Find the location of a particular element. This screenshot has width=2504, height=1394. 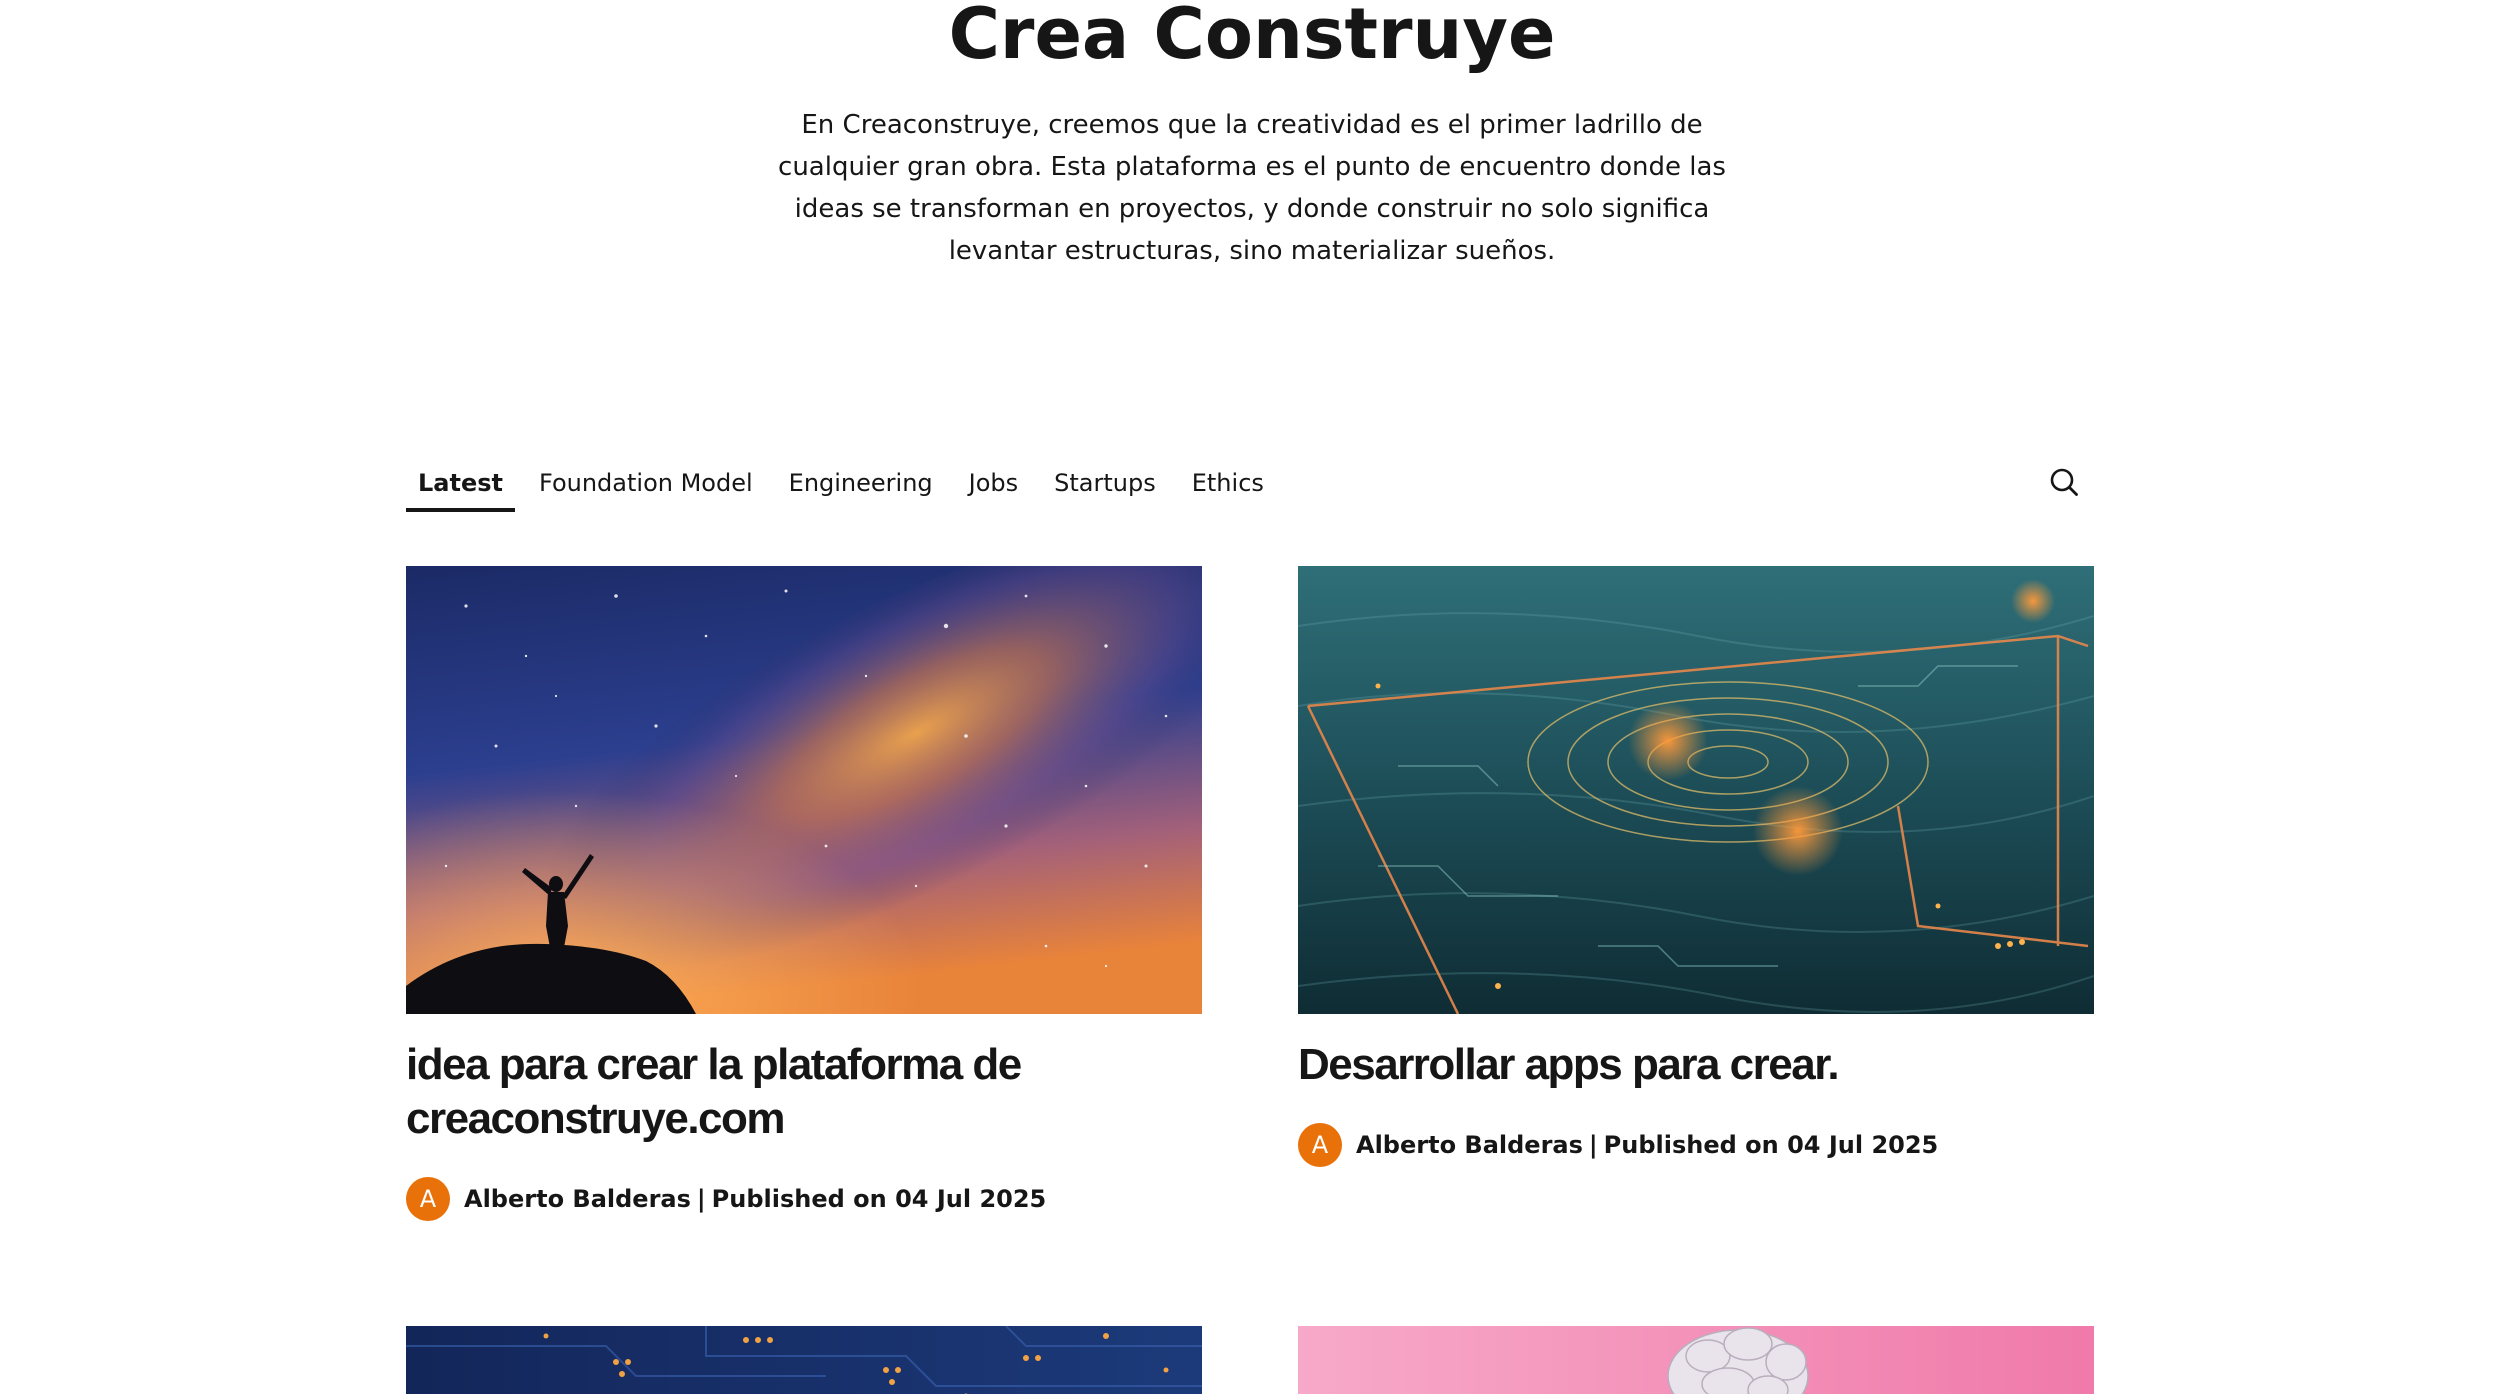

tab-foundation-model: Foundation Model is located at coordinates (646, 483).